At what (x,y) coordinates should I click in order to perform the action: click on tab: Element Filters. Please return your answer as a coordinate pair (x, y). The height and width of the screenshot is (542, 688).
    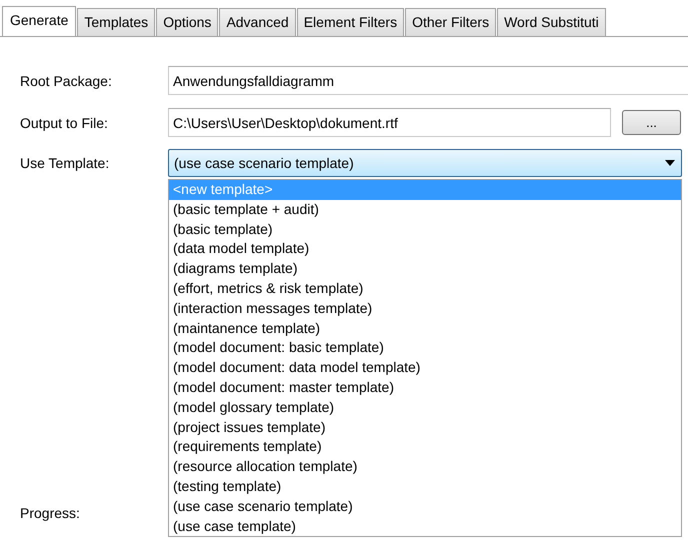
    Looking at the image, I should click on (350, 22).